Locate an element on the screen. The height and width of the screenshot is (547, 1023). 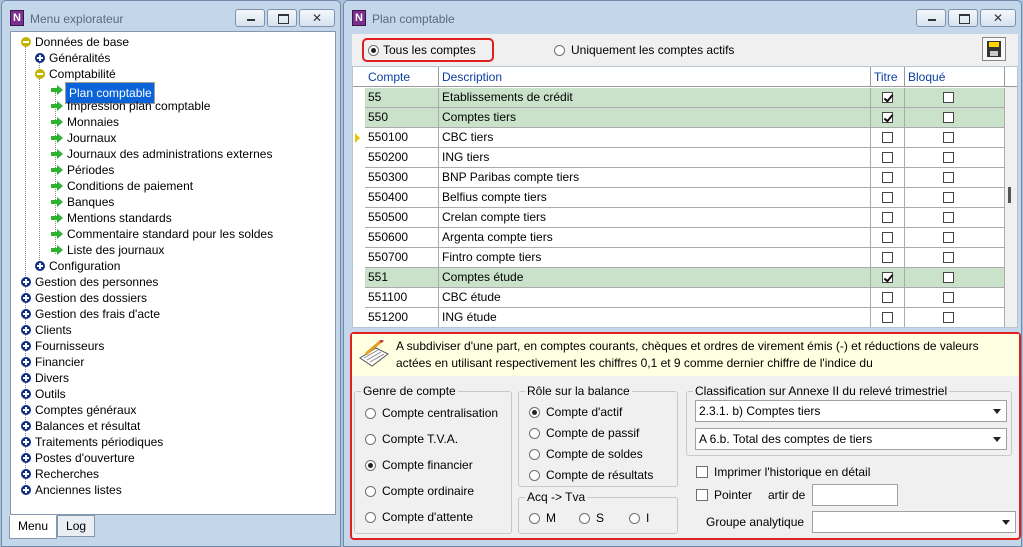
tree-item: Outils is located at coordinates (171, 394).